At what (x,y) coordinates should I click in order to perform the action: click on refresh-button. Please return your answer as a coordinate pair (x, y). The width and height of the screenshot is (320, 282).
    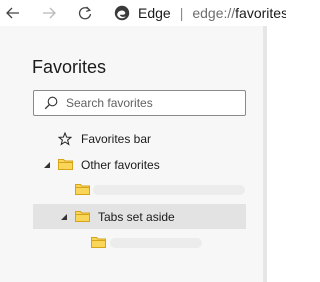
    Looking at the image, I should click on (85, 13).